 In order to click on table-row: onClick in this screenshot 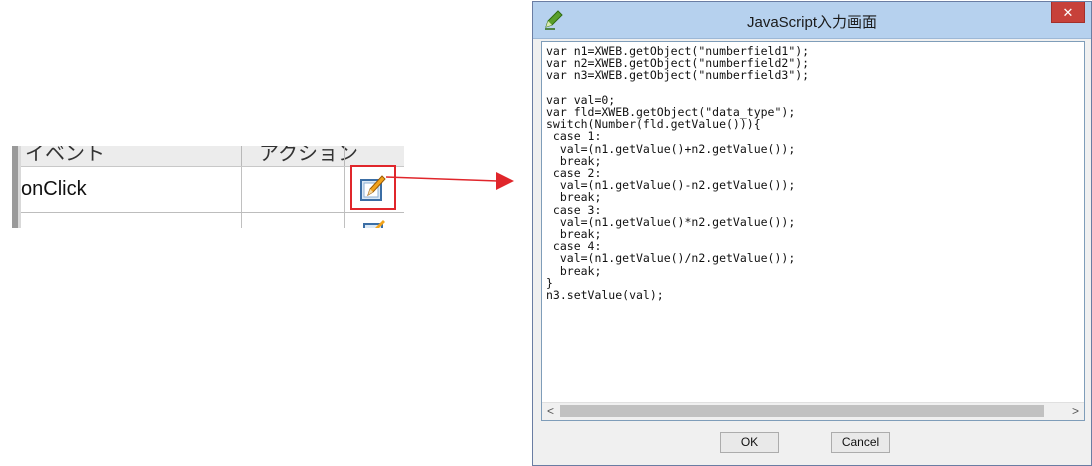, I will do `click(212, 190)`.